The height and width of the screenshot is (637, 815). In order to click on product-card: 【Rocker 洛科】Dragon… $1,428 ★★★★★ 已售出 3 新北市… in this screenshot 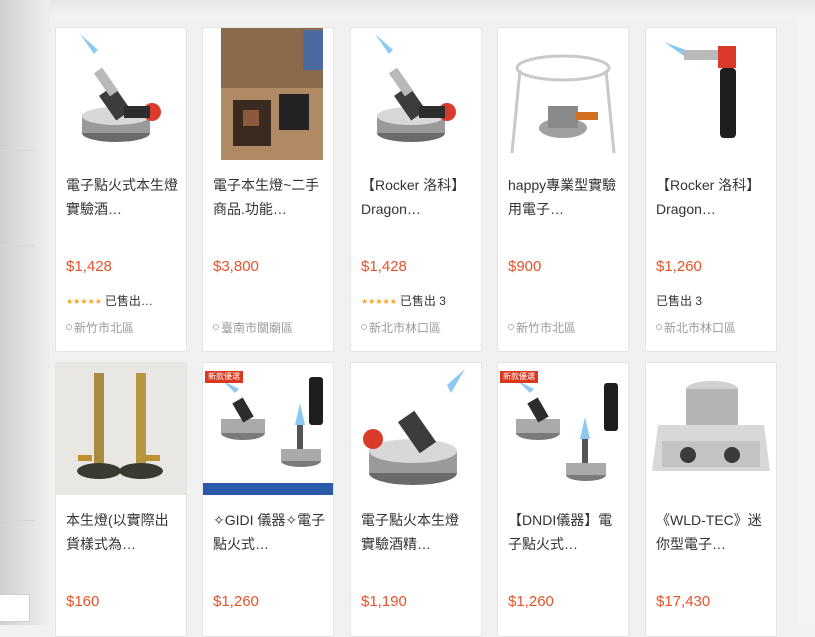, I will do `click(416, 189)`.